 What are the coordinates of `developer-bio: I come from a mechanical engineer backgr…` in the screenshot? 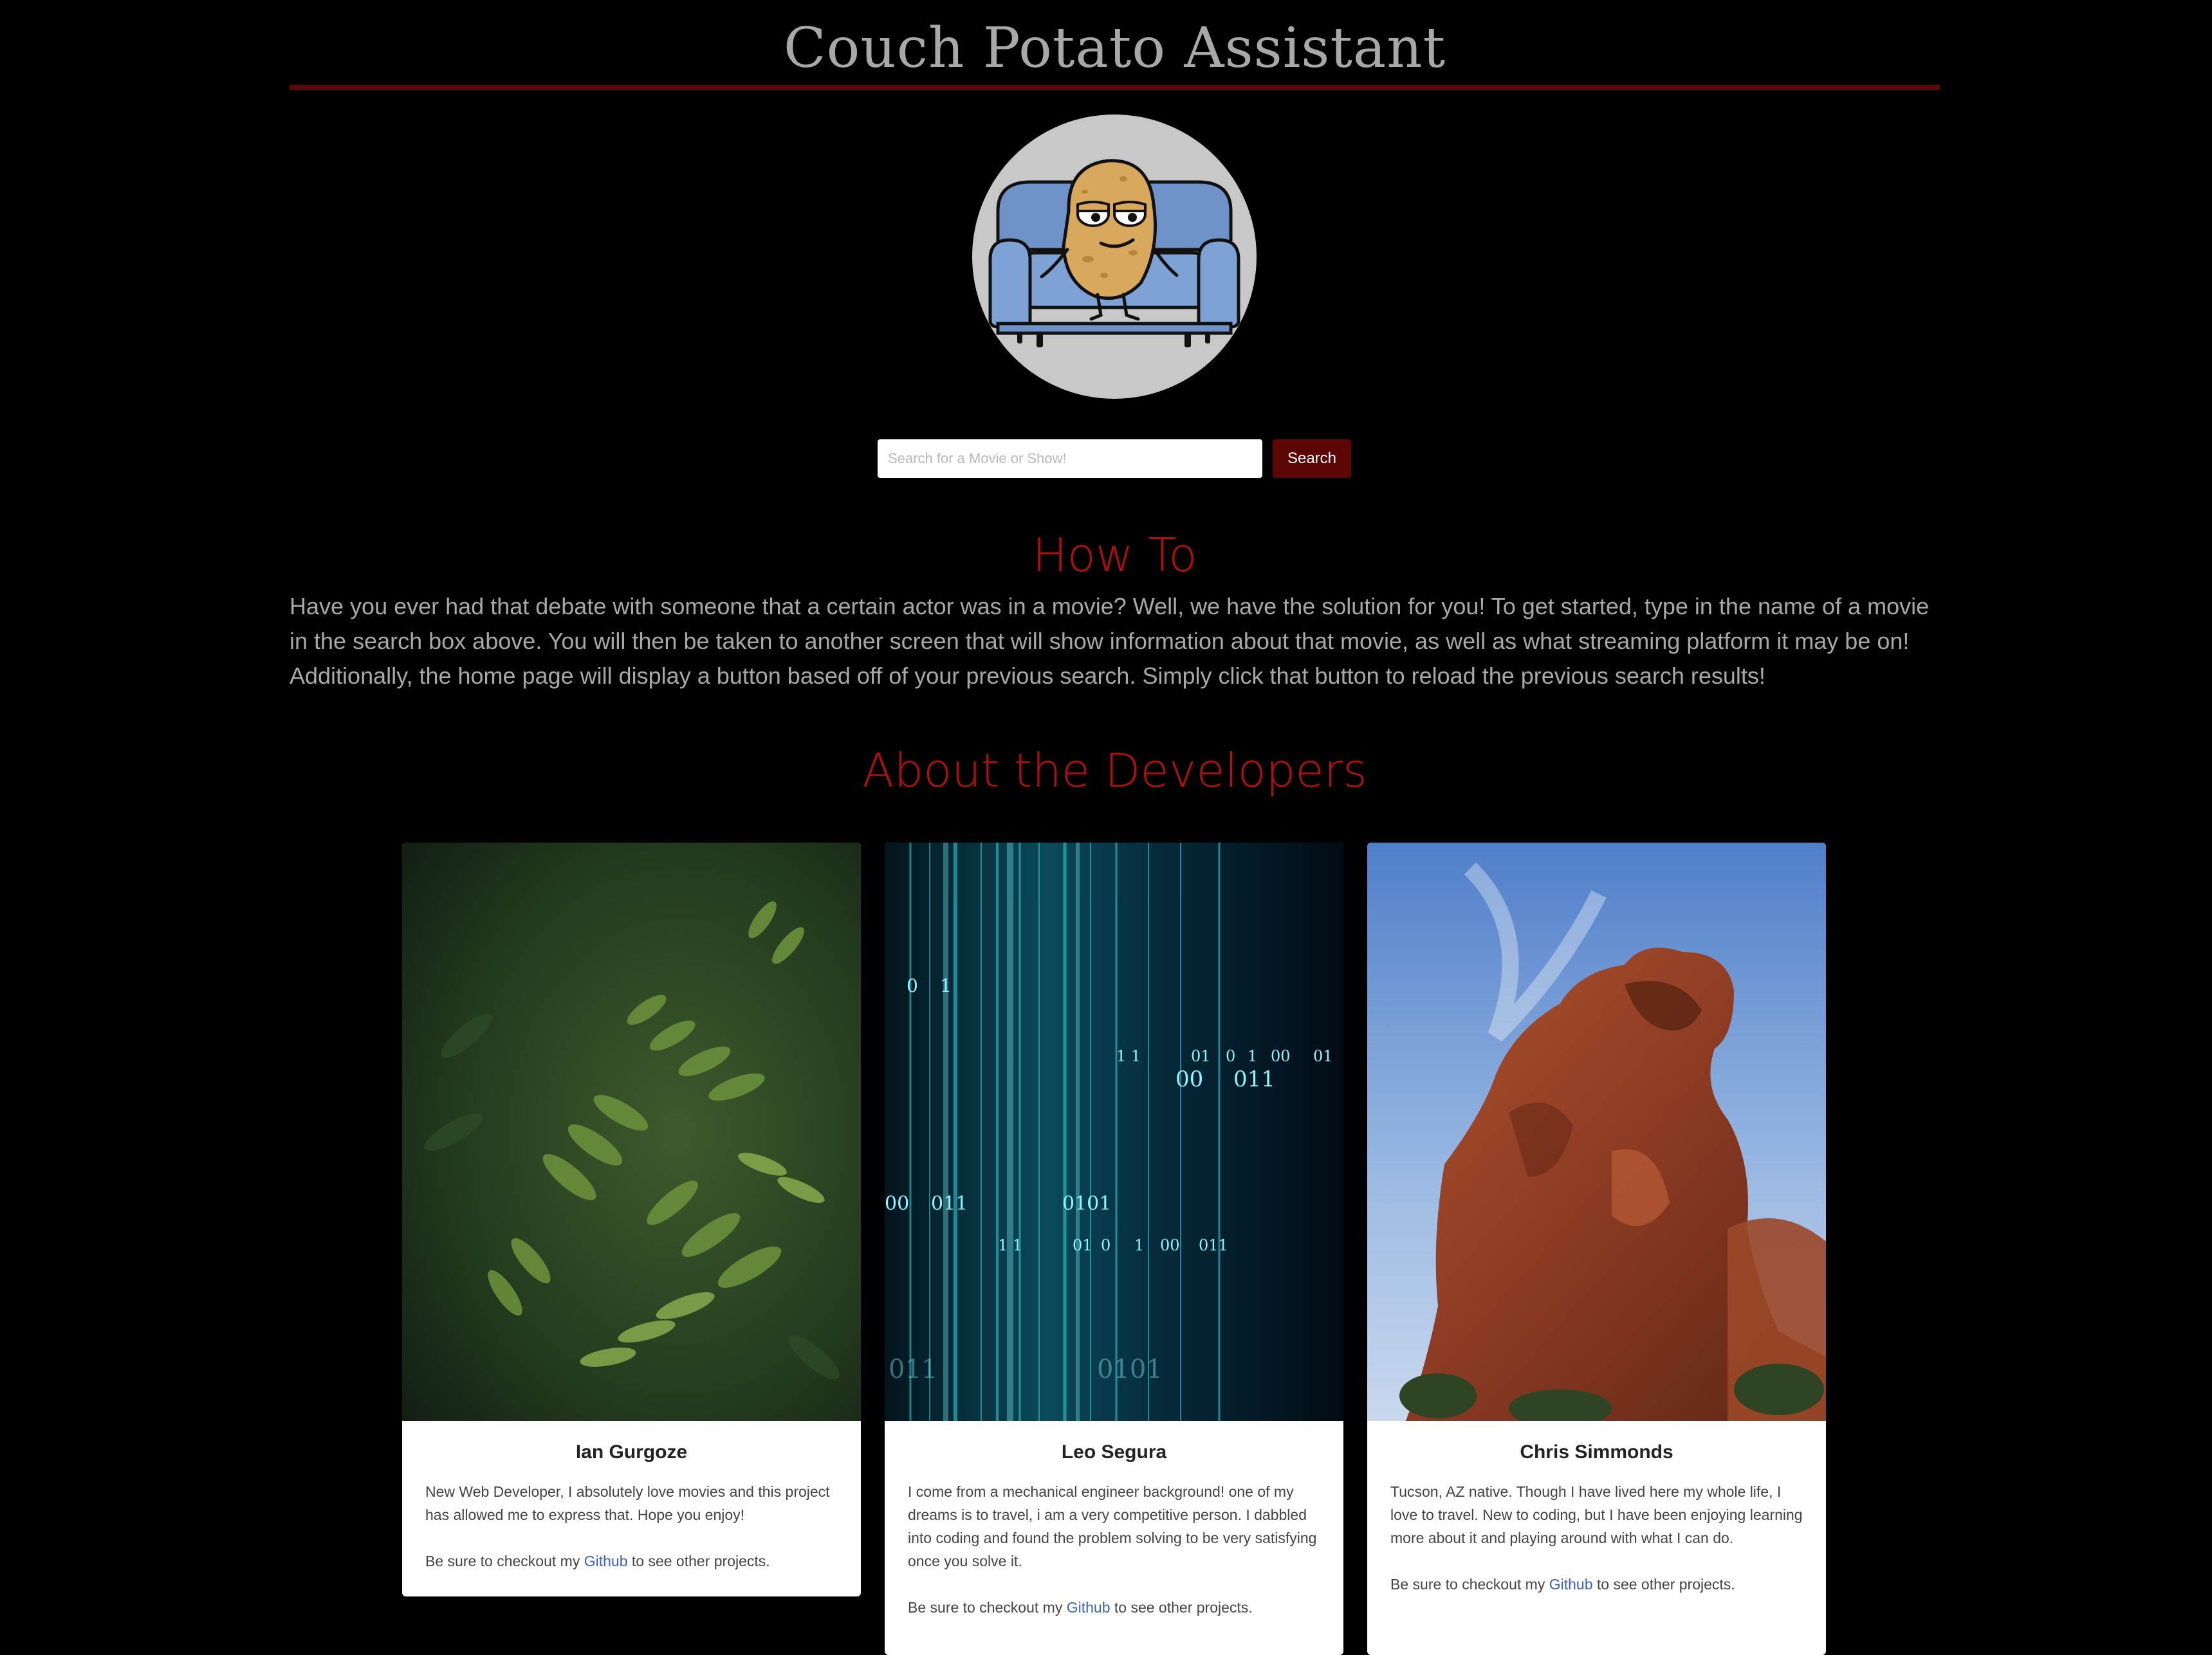 It's located at (1112, 1526).